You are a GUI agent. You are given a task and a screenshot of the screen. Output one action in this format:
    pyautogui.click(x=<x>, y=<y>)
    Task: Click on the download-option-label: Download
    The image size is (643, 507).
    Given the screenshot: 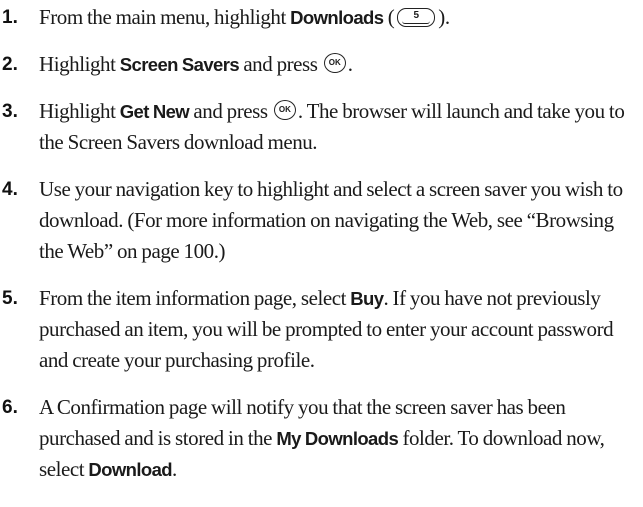 What is the action you would take?
    pyautogui.click(x=130, y=469)
    